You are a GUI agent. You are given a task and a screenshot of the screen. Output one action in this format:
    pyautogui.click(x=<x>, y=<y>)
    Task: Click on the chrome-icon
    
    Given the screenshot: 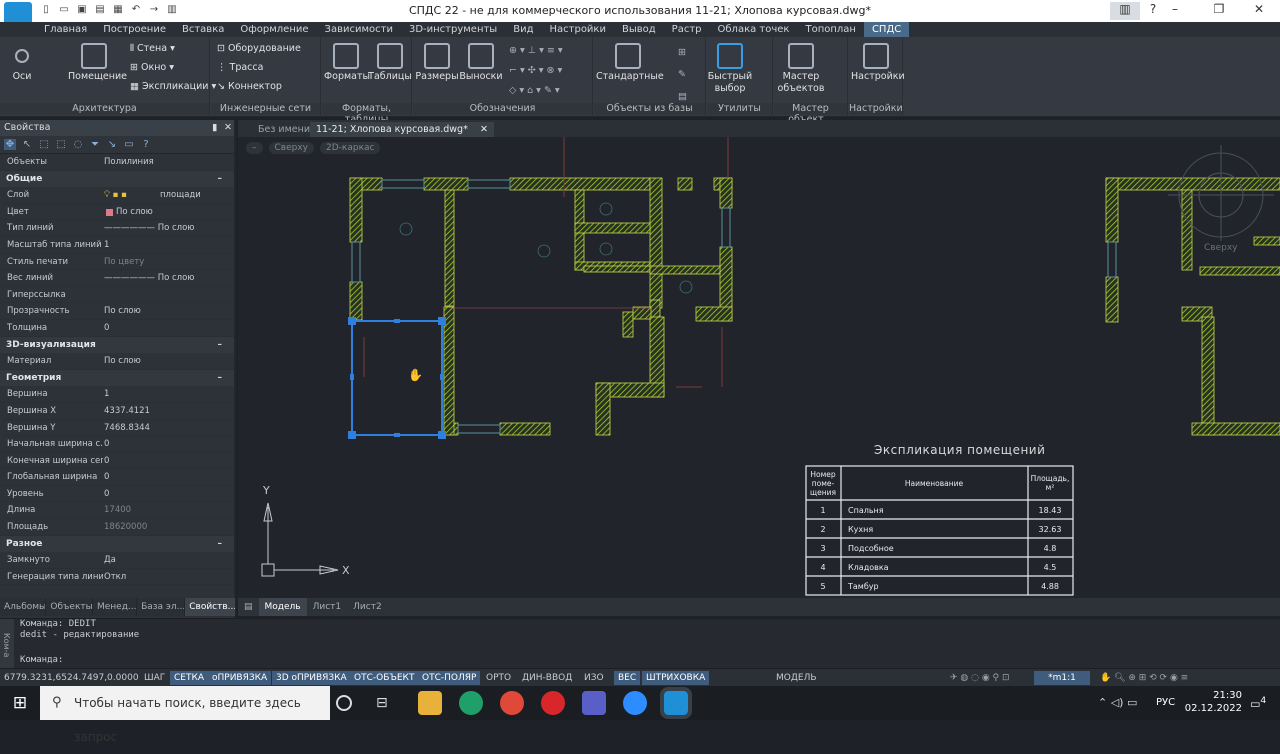 What is the action you would take?
    pyautogui.click(x=512, y=703)
    